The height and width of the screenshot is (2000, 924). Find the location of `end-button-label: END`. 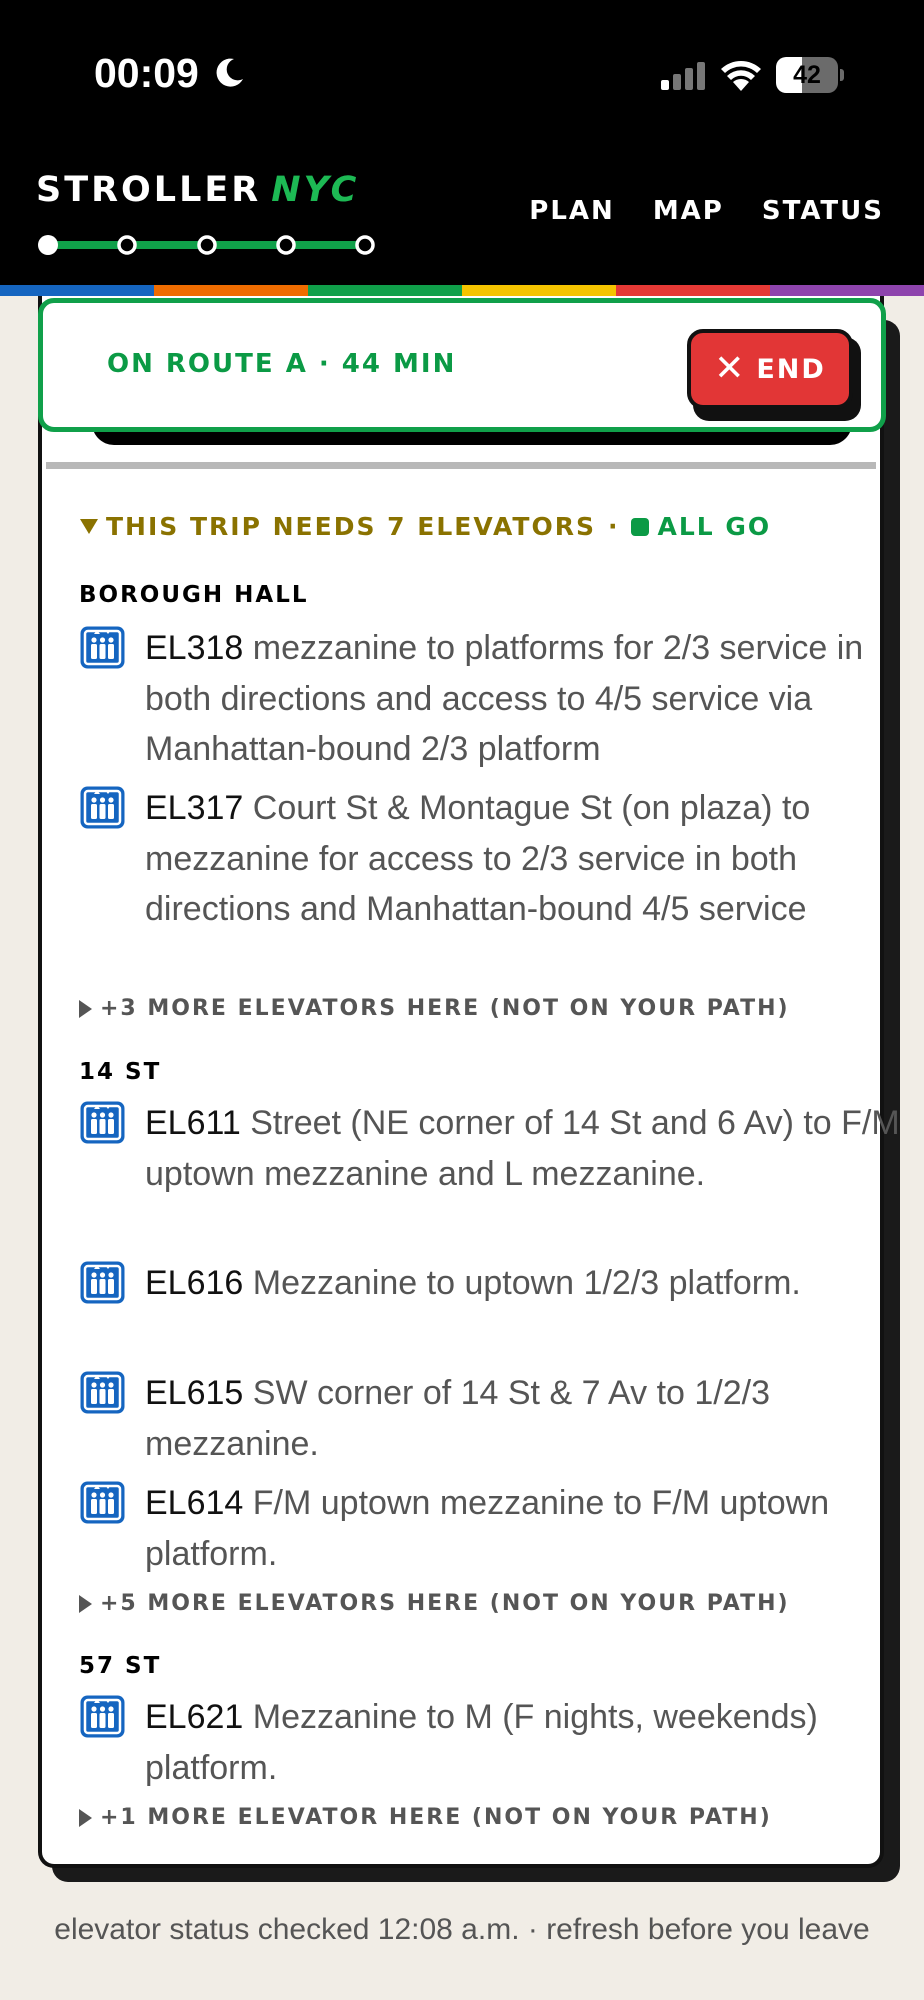

end-button-label: END is located at coordinates (791, 369).